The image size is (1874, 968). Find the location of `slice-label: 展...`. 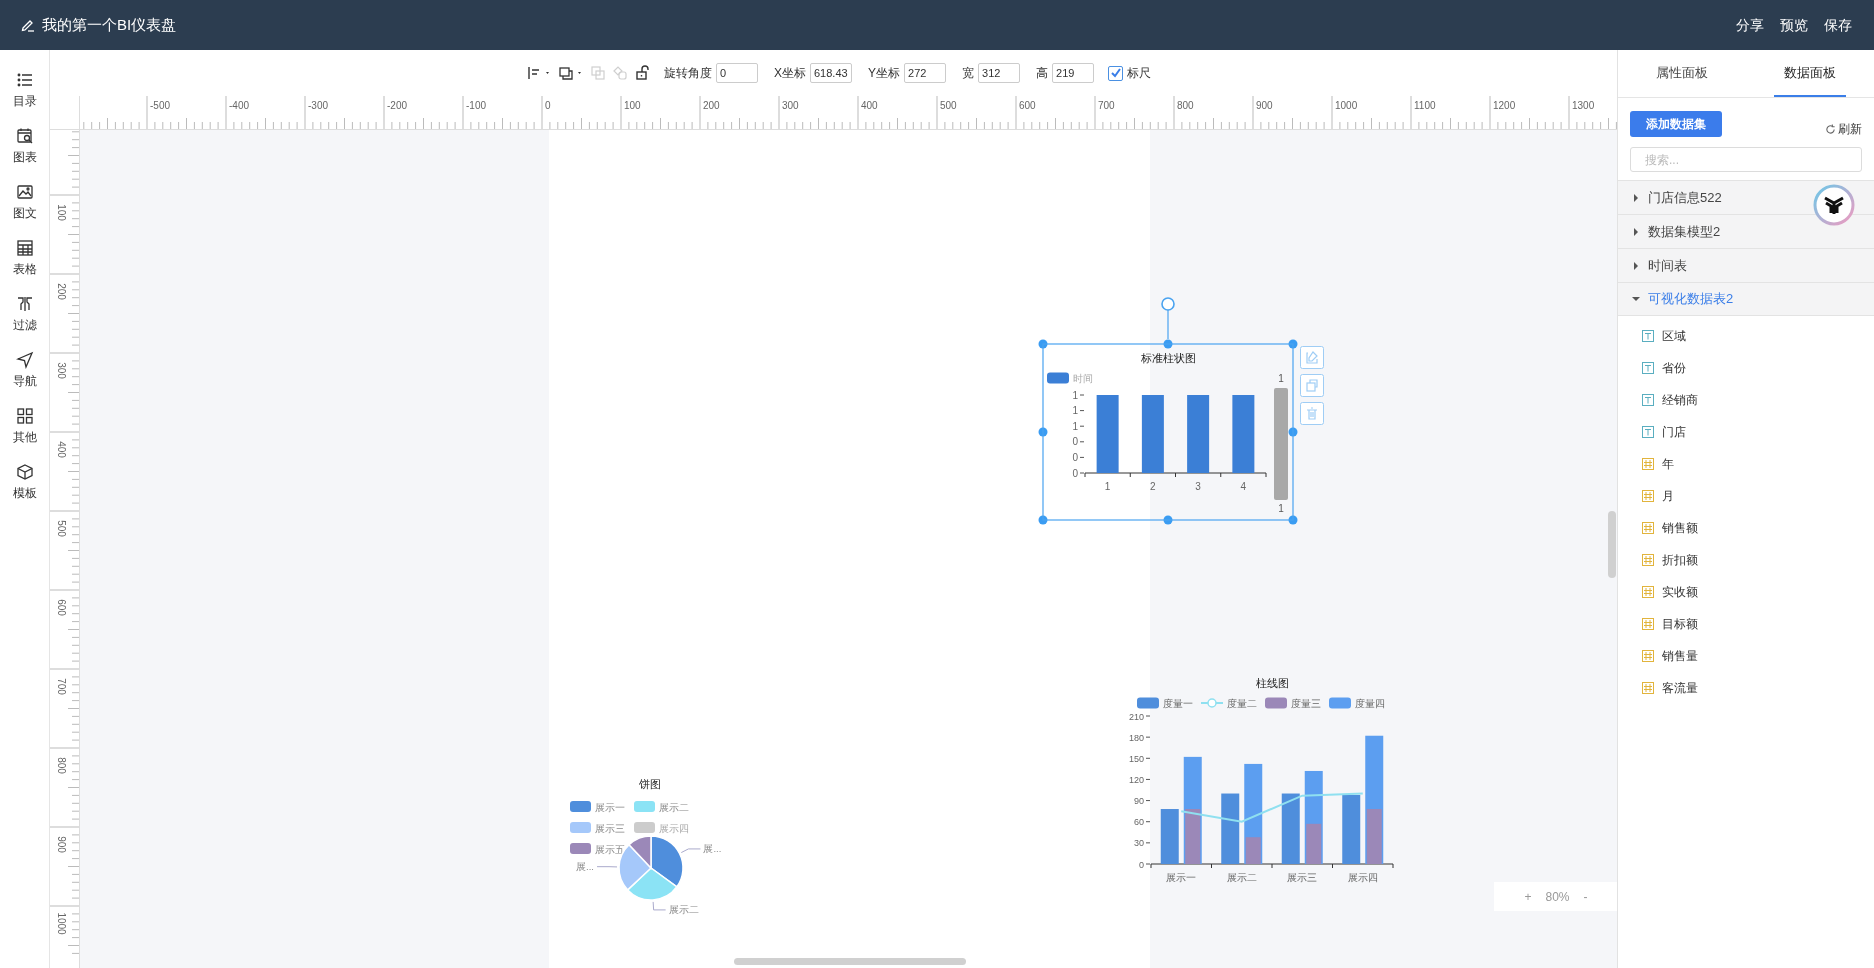

slice-label: 展... is located at coordinates (585, 867).